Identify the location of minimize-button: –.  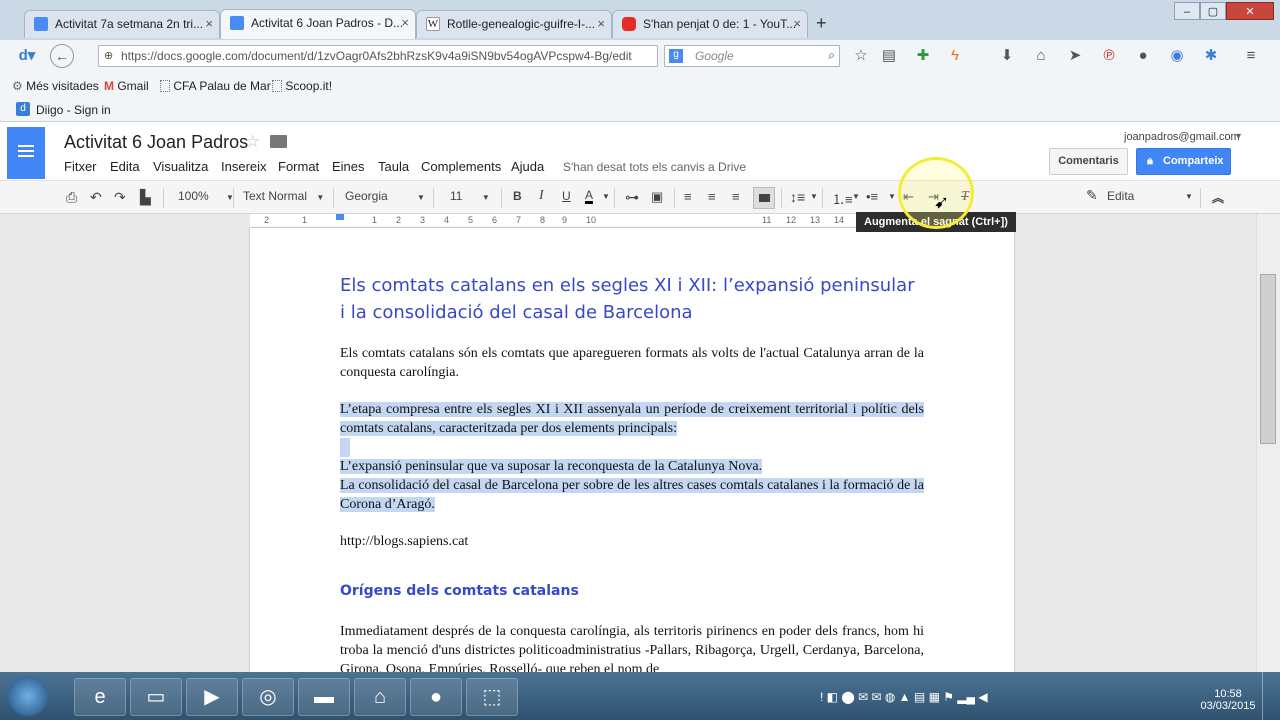
(1187, 11).